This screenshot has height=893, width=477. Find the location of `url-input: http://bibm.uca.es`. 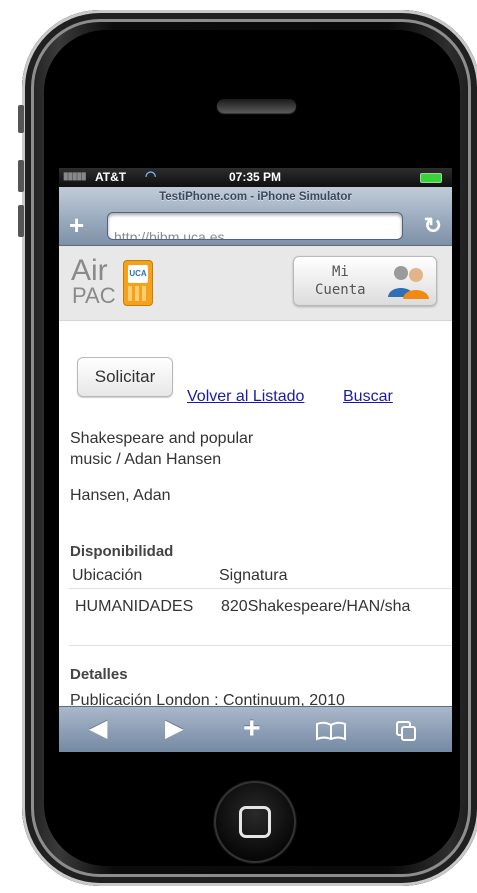

url-input: http://bibm.uca.es is located at coordinates (255, 226).